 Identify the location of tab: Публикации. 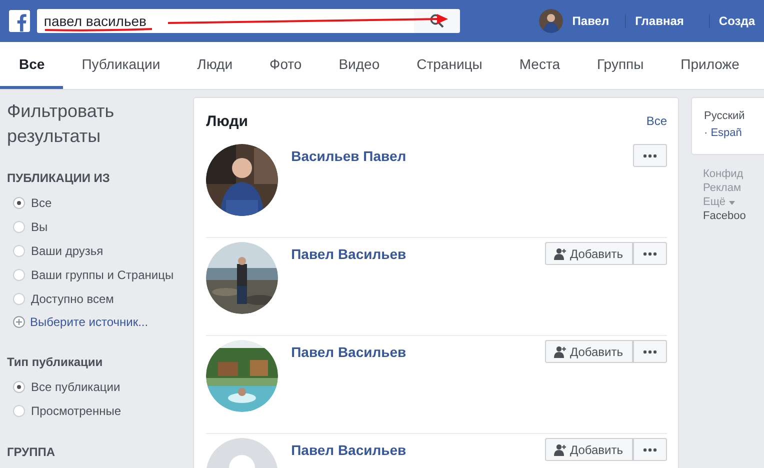
(120, 65).